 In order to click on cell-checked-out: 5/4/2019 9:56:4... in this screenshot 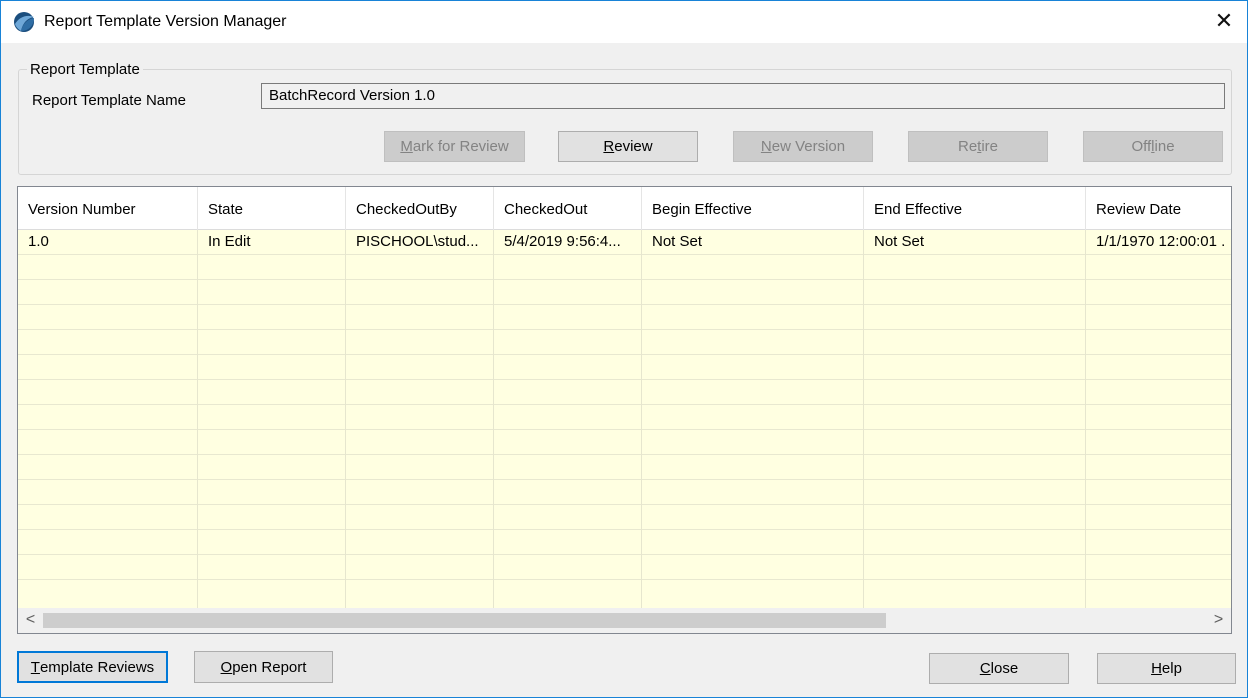, I will do `click(568, 242)`.